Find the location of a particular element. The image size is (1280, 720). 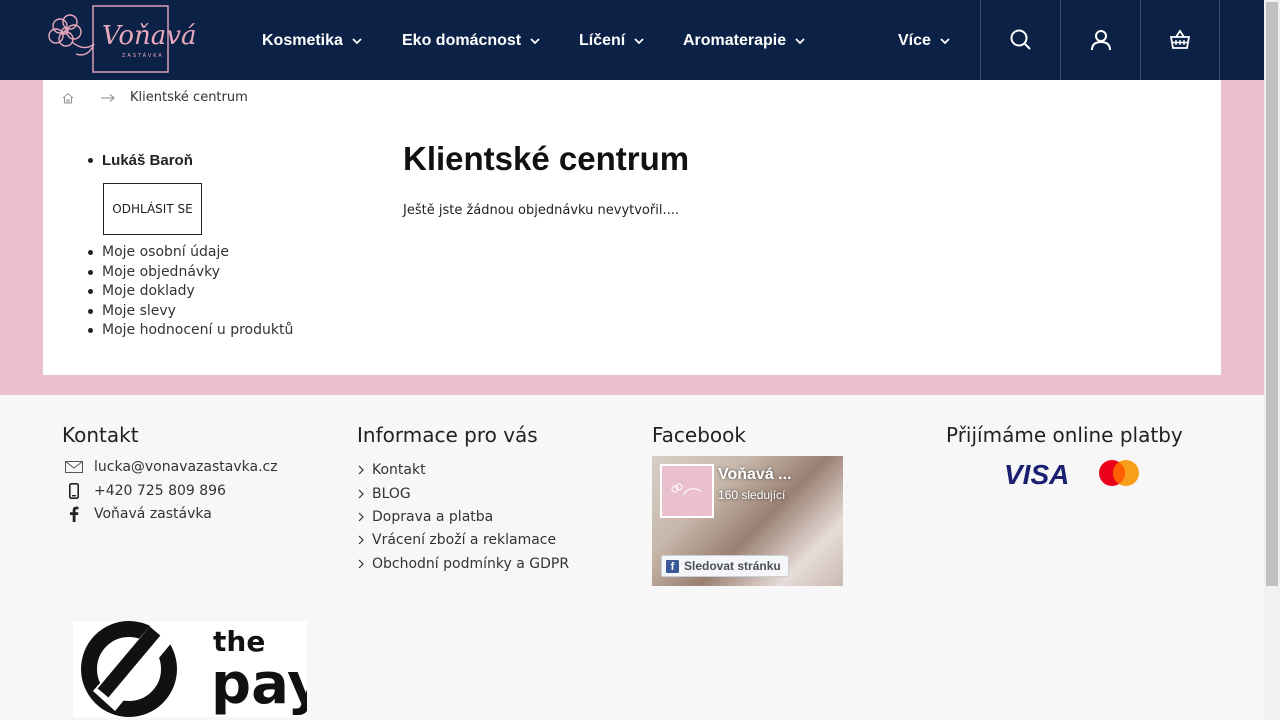

footer-link-label: Obchodní podmínky a GDPR is located at coordinates (471, 564).